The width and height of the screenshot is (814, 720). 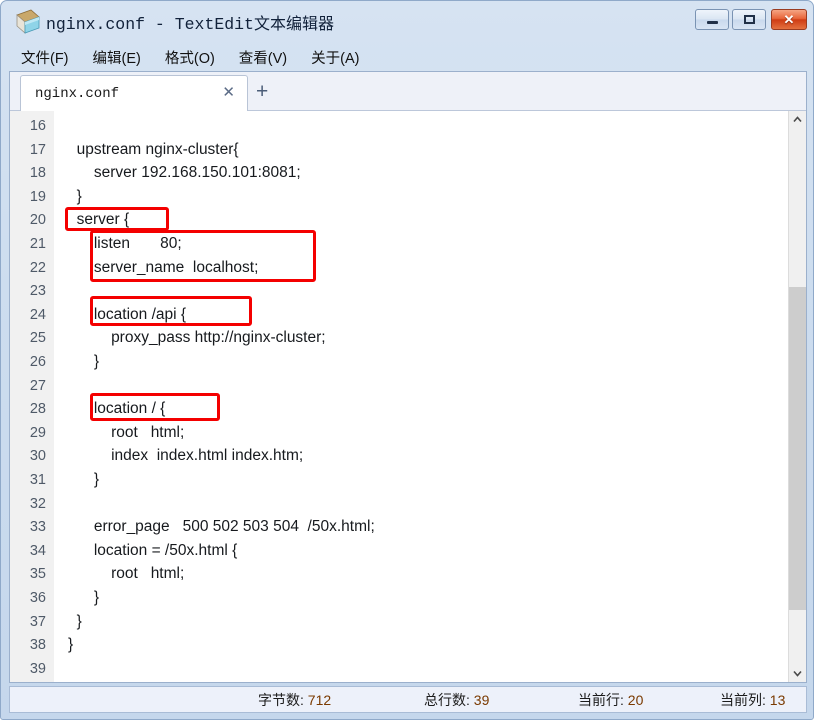 I want to click on code-line: 39, so click(x=400, y=670).